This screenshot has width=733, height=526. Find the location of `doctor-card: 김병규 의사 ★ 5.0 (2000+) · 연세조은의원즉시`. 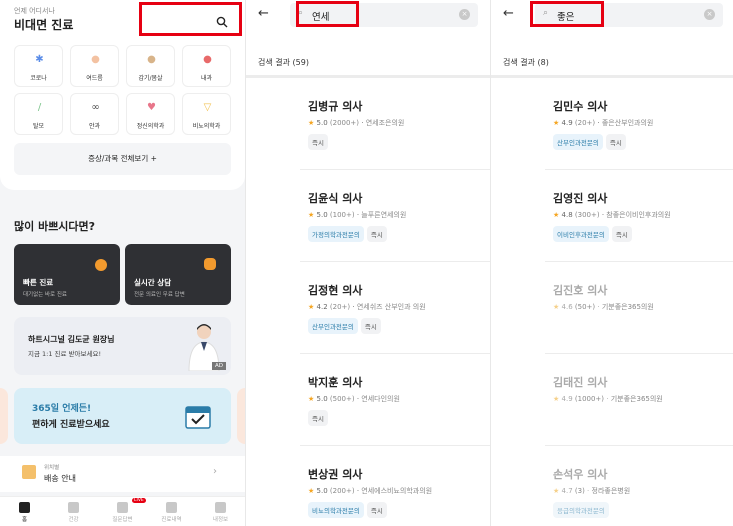

doctor-card: 김병규 의사 ★ 5.0 (2000+) · 연세조은의원즉시 is located at coordinates (395, 124).